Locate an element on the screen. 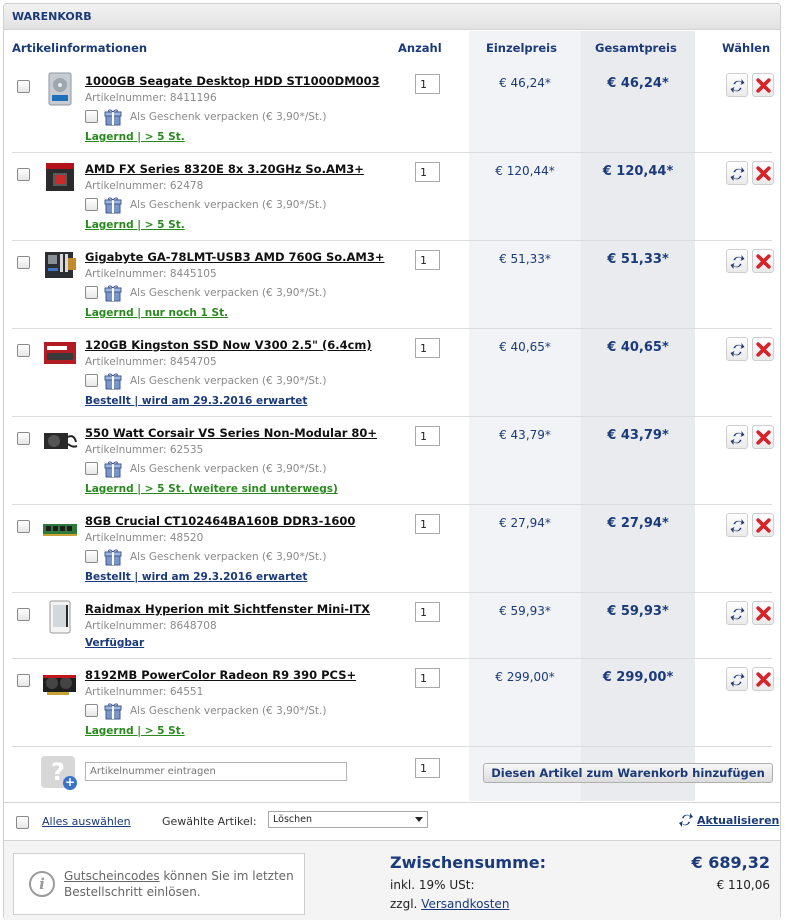  header-total-price: Gesamtpreis is located at coordinates (636, 48).